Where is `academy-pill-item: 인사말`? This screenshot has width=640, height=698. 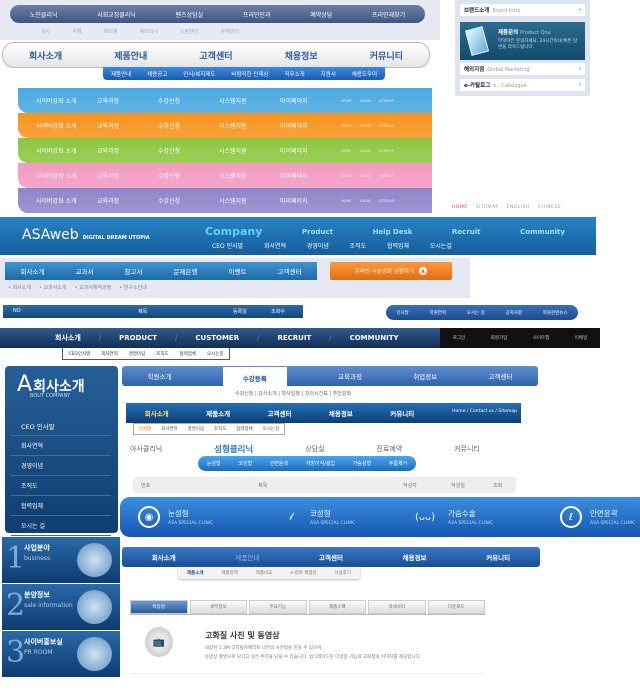 academy-pill-item: 인사말 is located at coordinates (402, 313).